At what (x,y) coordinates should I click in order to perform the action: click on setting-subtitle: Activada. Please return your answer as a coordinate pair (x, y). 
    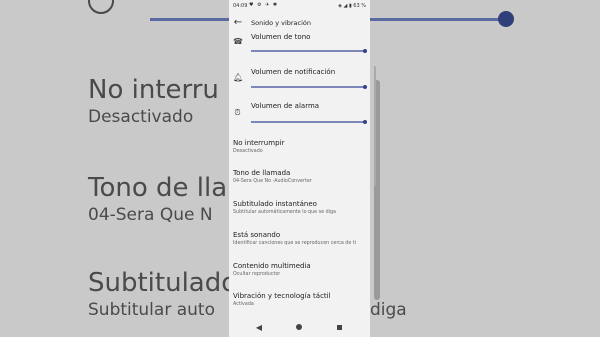
    Looking at the image, I should click on (243, 304).